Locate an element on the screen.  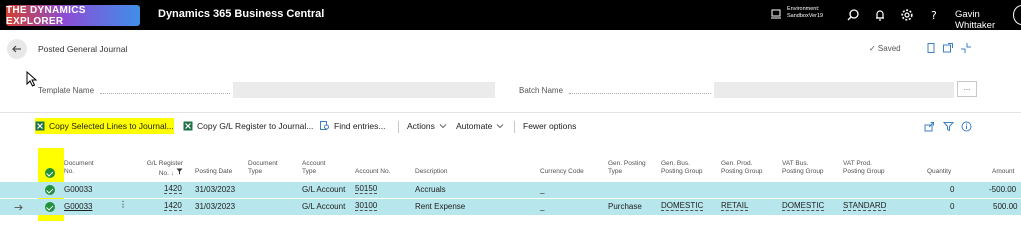
fewer-options-button: Fewer options is located at coordinates (549, 126).